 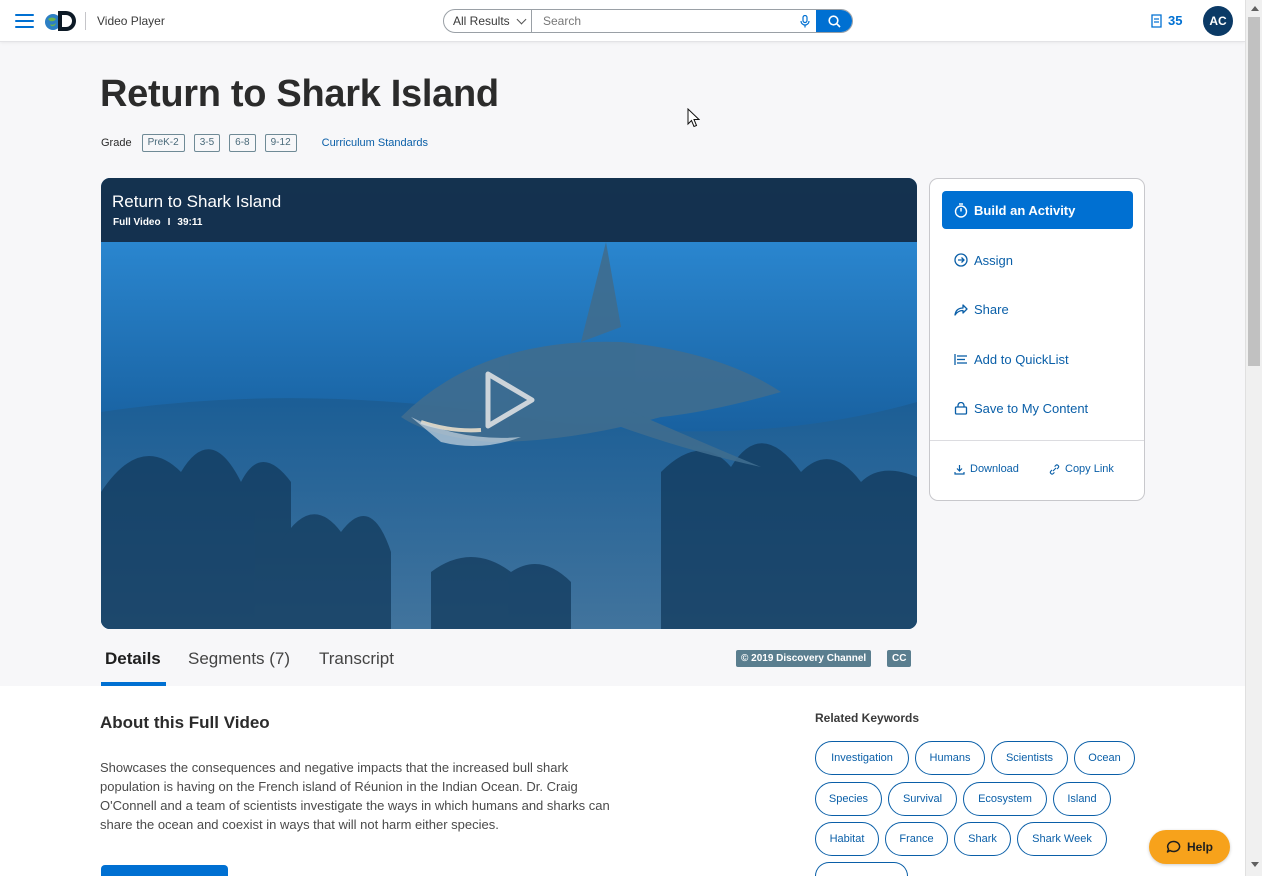 I want to click on related-keywords-title: Related Keywords, so click(x=867, y=718).